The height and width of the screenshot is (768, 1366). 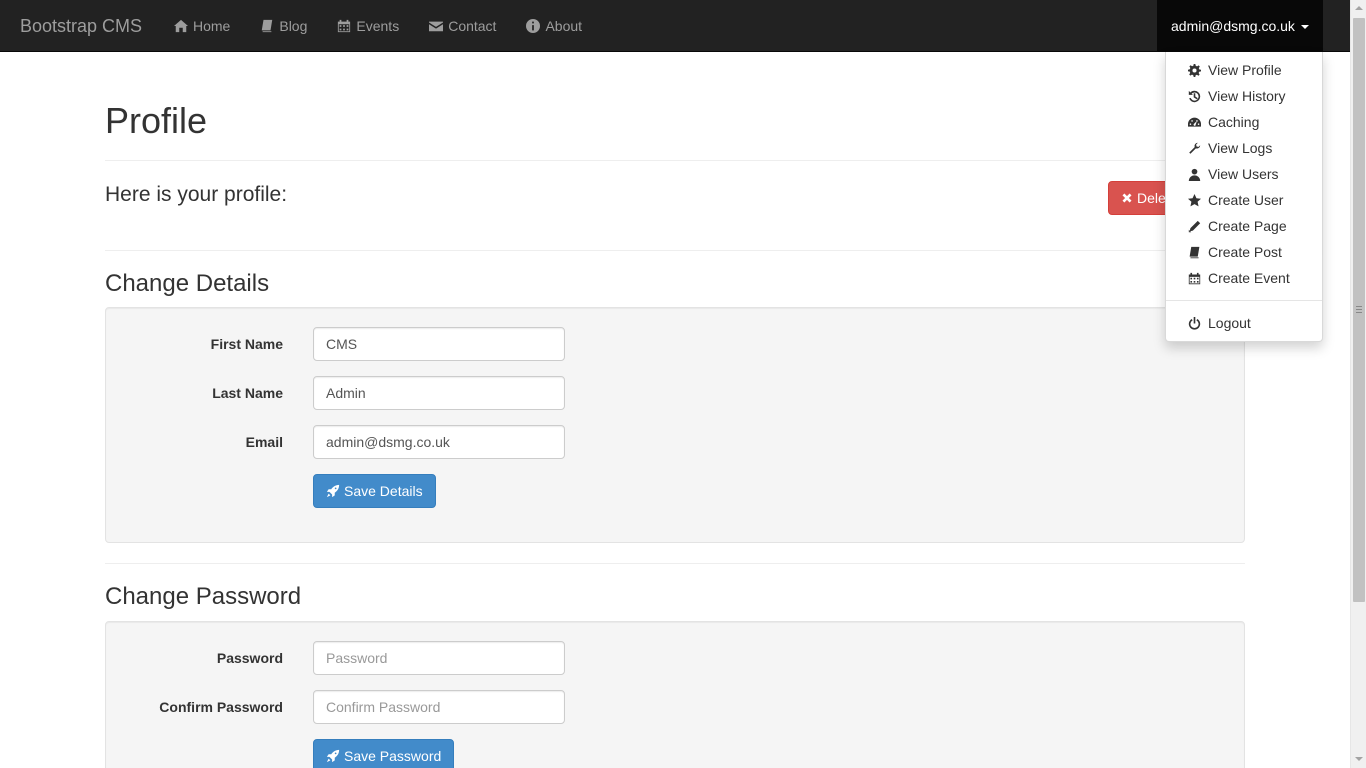 I want to click on save-password-button: Save Password, so click(x=384, y=753).